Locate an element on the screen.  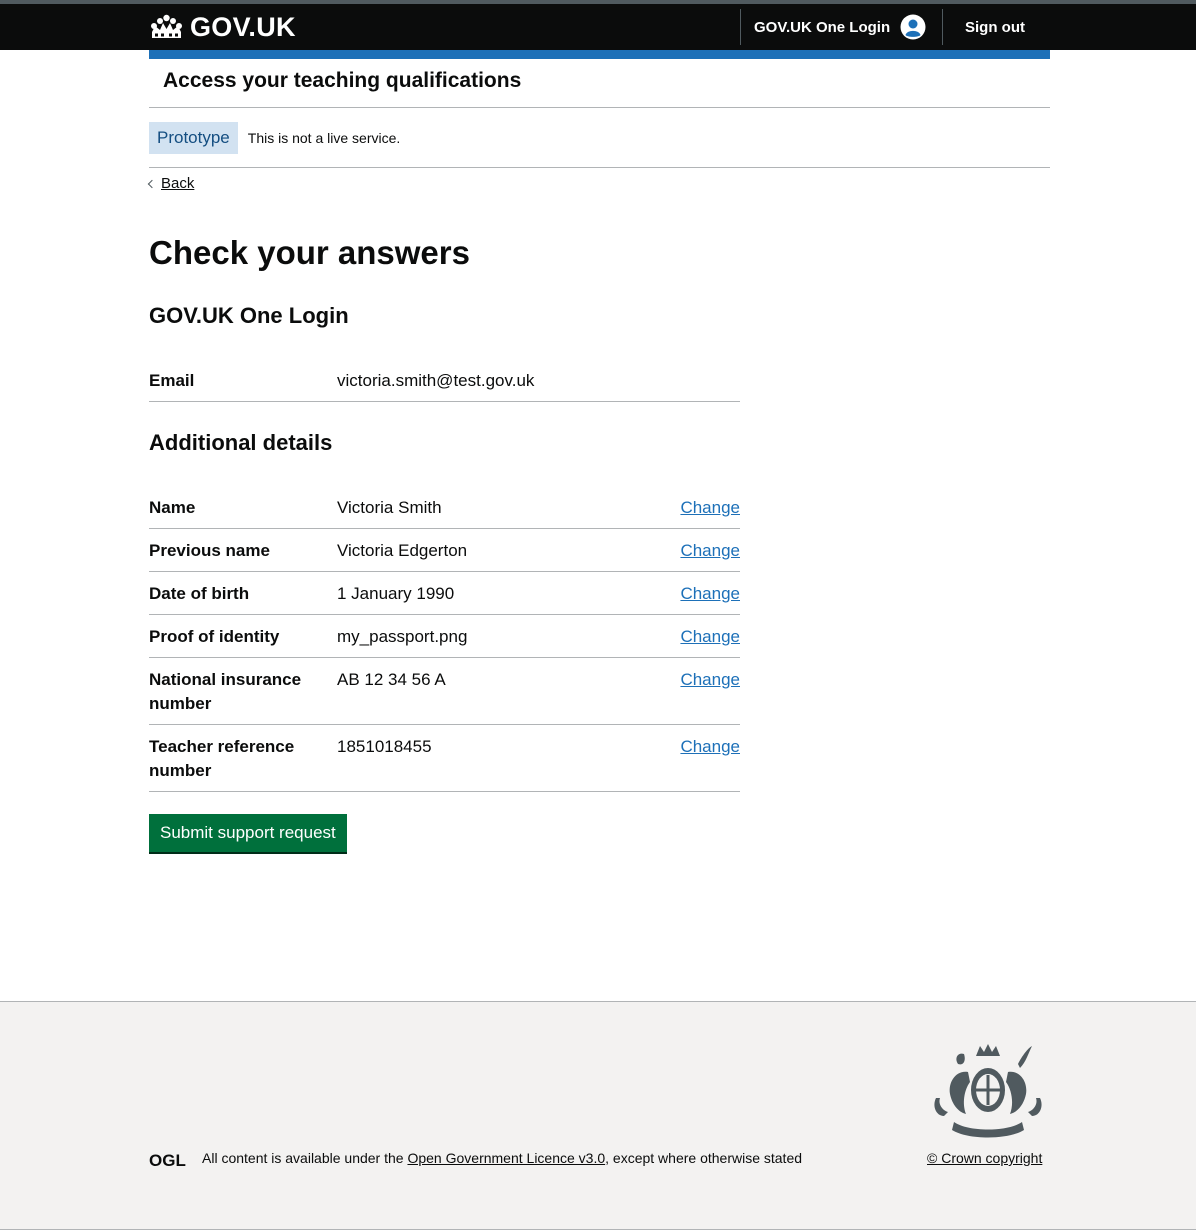
govuk-home-link: GOV.UK is located at coordinates (222, 27).